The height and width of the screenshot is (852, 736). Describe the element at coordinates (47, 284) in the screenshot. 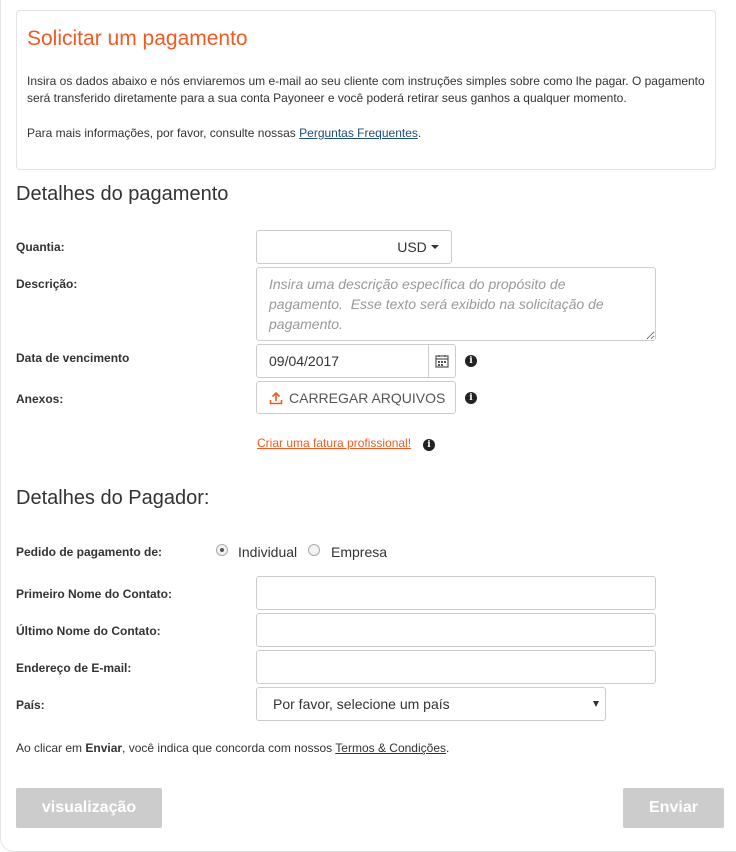

I see `description-label: Descrição:` at that location.